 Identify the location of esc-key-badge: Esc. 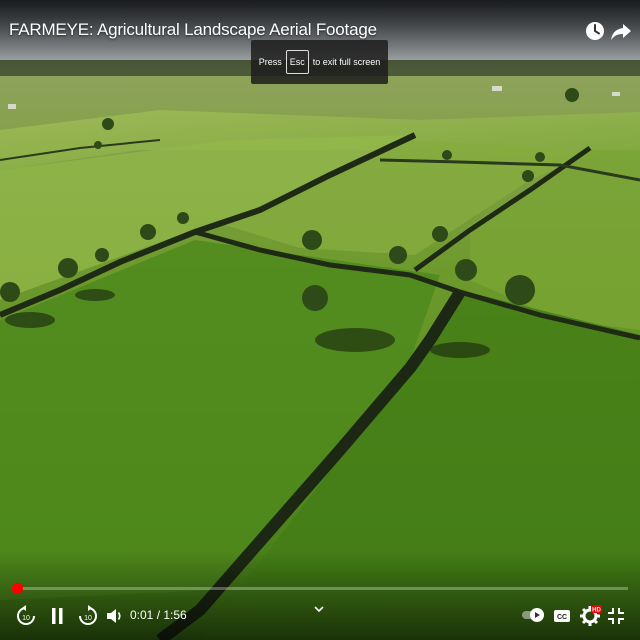
(297, 62).